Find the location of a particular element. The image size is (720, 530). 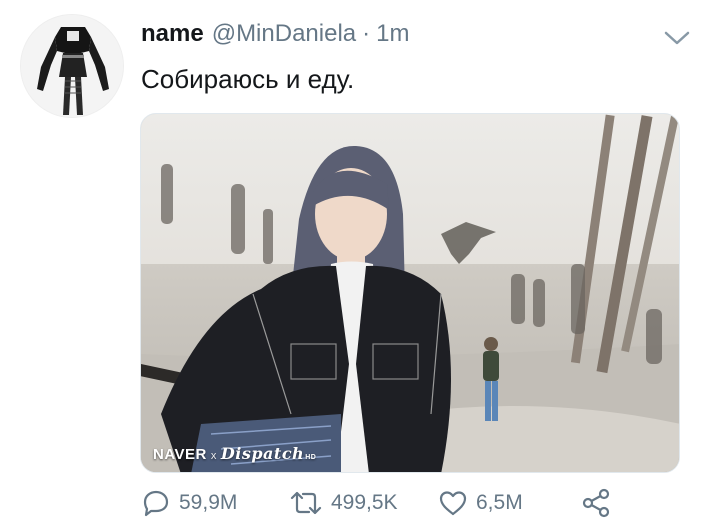

watermark-hd: HD is located at coordinates (311, 457).